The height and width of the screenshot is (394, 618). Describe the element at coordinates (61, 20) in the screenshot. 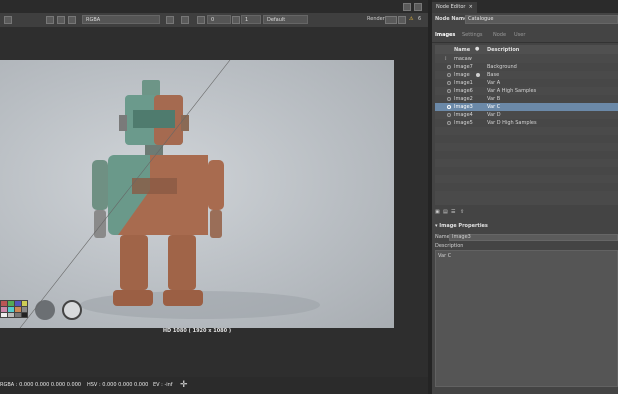

I see `cursor-icon` at that location.